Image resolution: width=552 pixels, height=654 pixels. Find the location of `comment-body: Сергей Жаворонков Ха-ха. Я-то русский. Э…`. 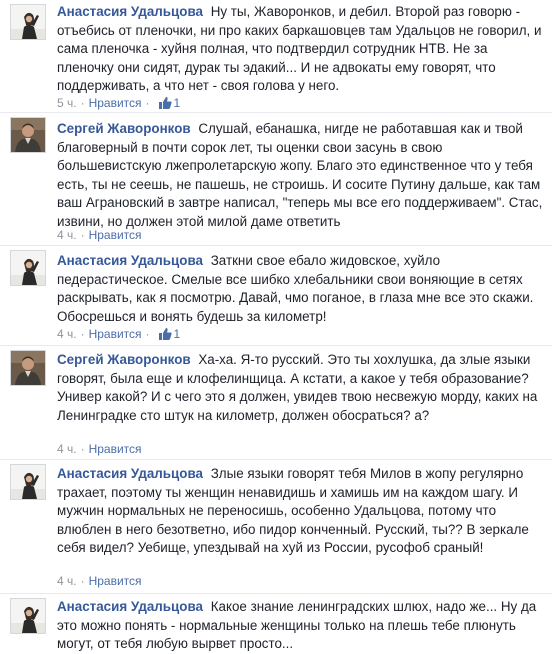

comment-body: Сергей Жаворонков Ха-ха. Я-то русский. Э… is located at coordinates (301, 388).